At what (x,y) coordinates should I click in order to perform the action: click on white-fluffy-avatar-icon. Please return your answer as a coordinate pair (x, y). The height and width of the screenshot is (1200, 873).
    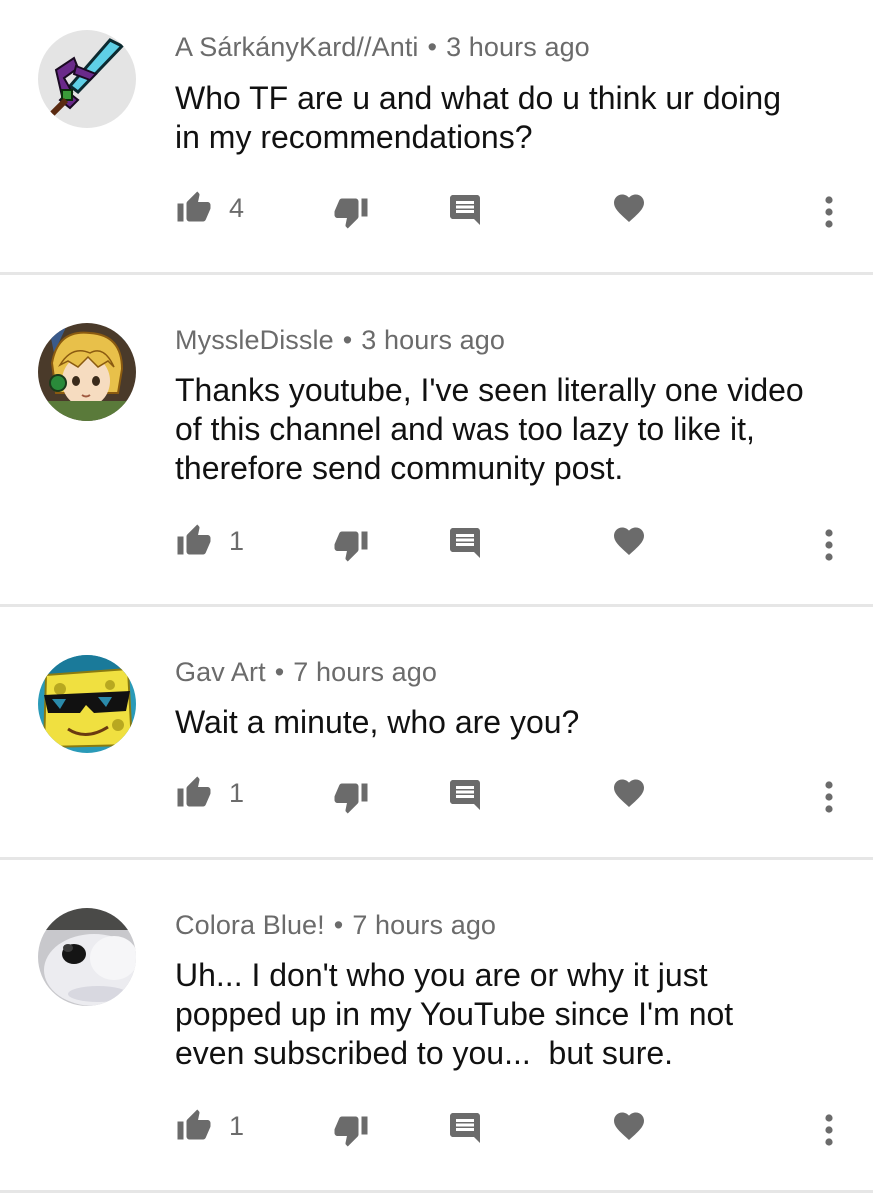
    Looking at the image, I should click on (87, 957).